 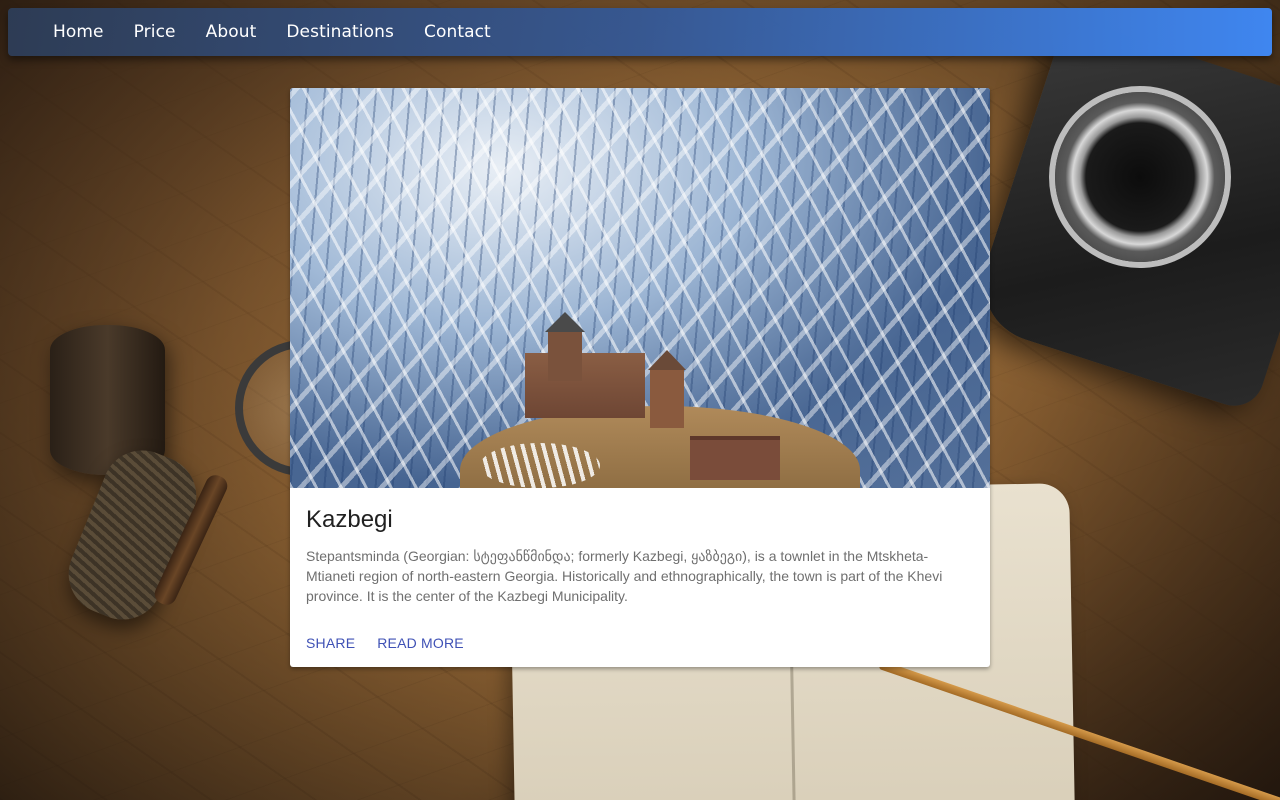 I want to click on image-bell-tower, so click(x=667, y=398).